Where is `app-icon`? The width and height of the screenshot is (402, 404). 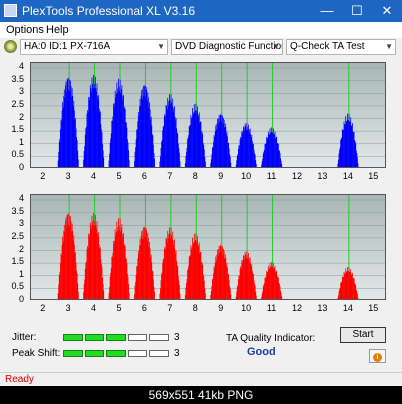
app-icon is located at coordinates (10, 10).